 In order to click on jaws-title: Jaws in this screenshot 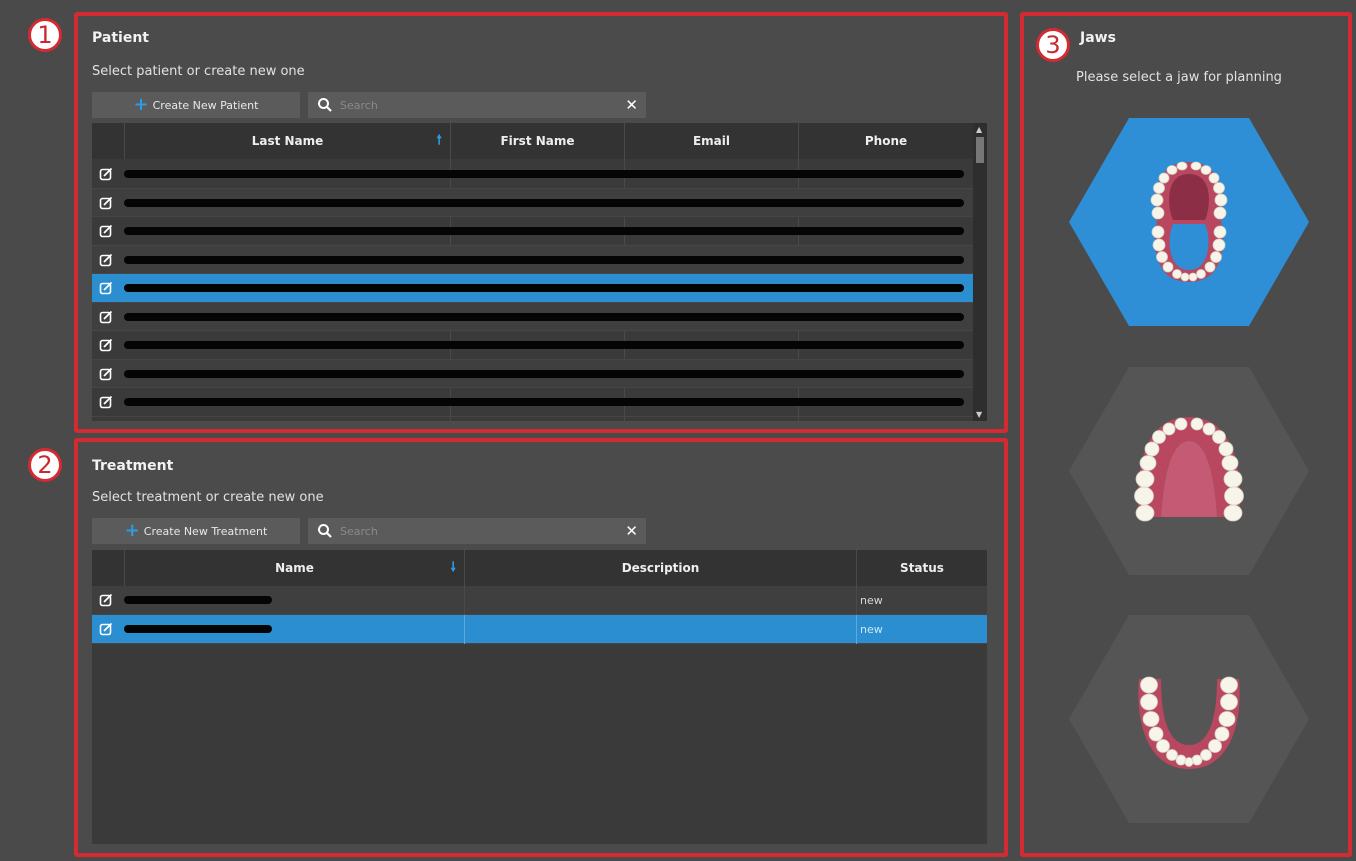, I will do `click(1098, 38)`.